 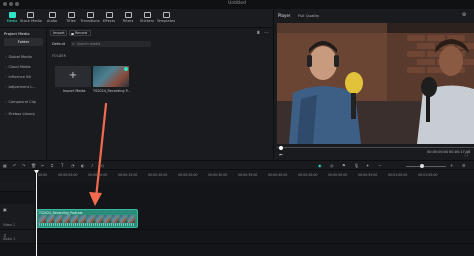 I want to click on keyframe-icon: ◇, so click(x=102, y=165).